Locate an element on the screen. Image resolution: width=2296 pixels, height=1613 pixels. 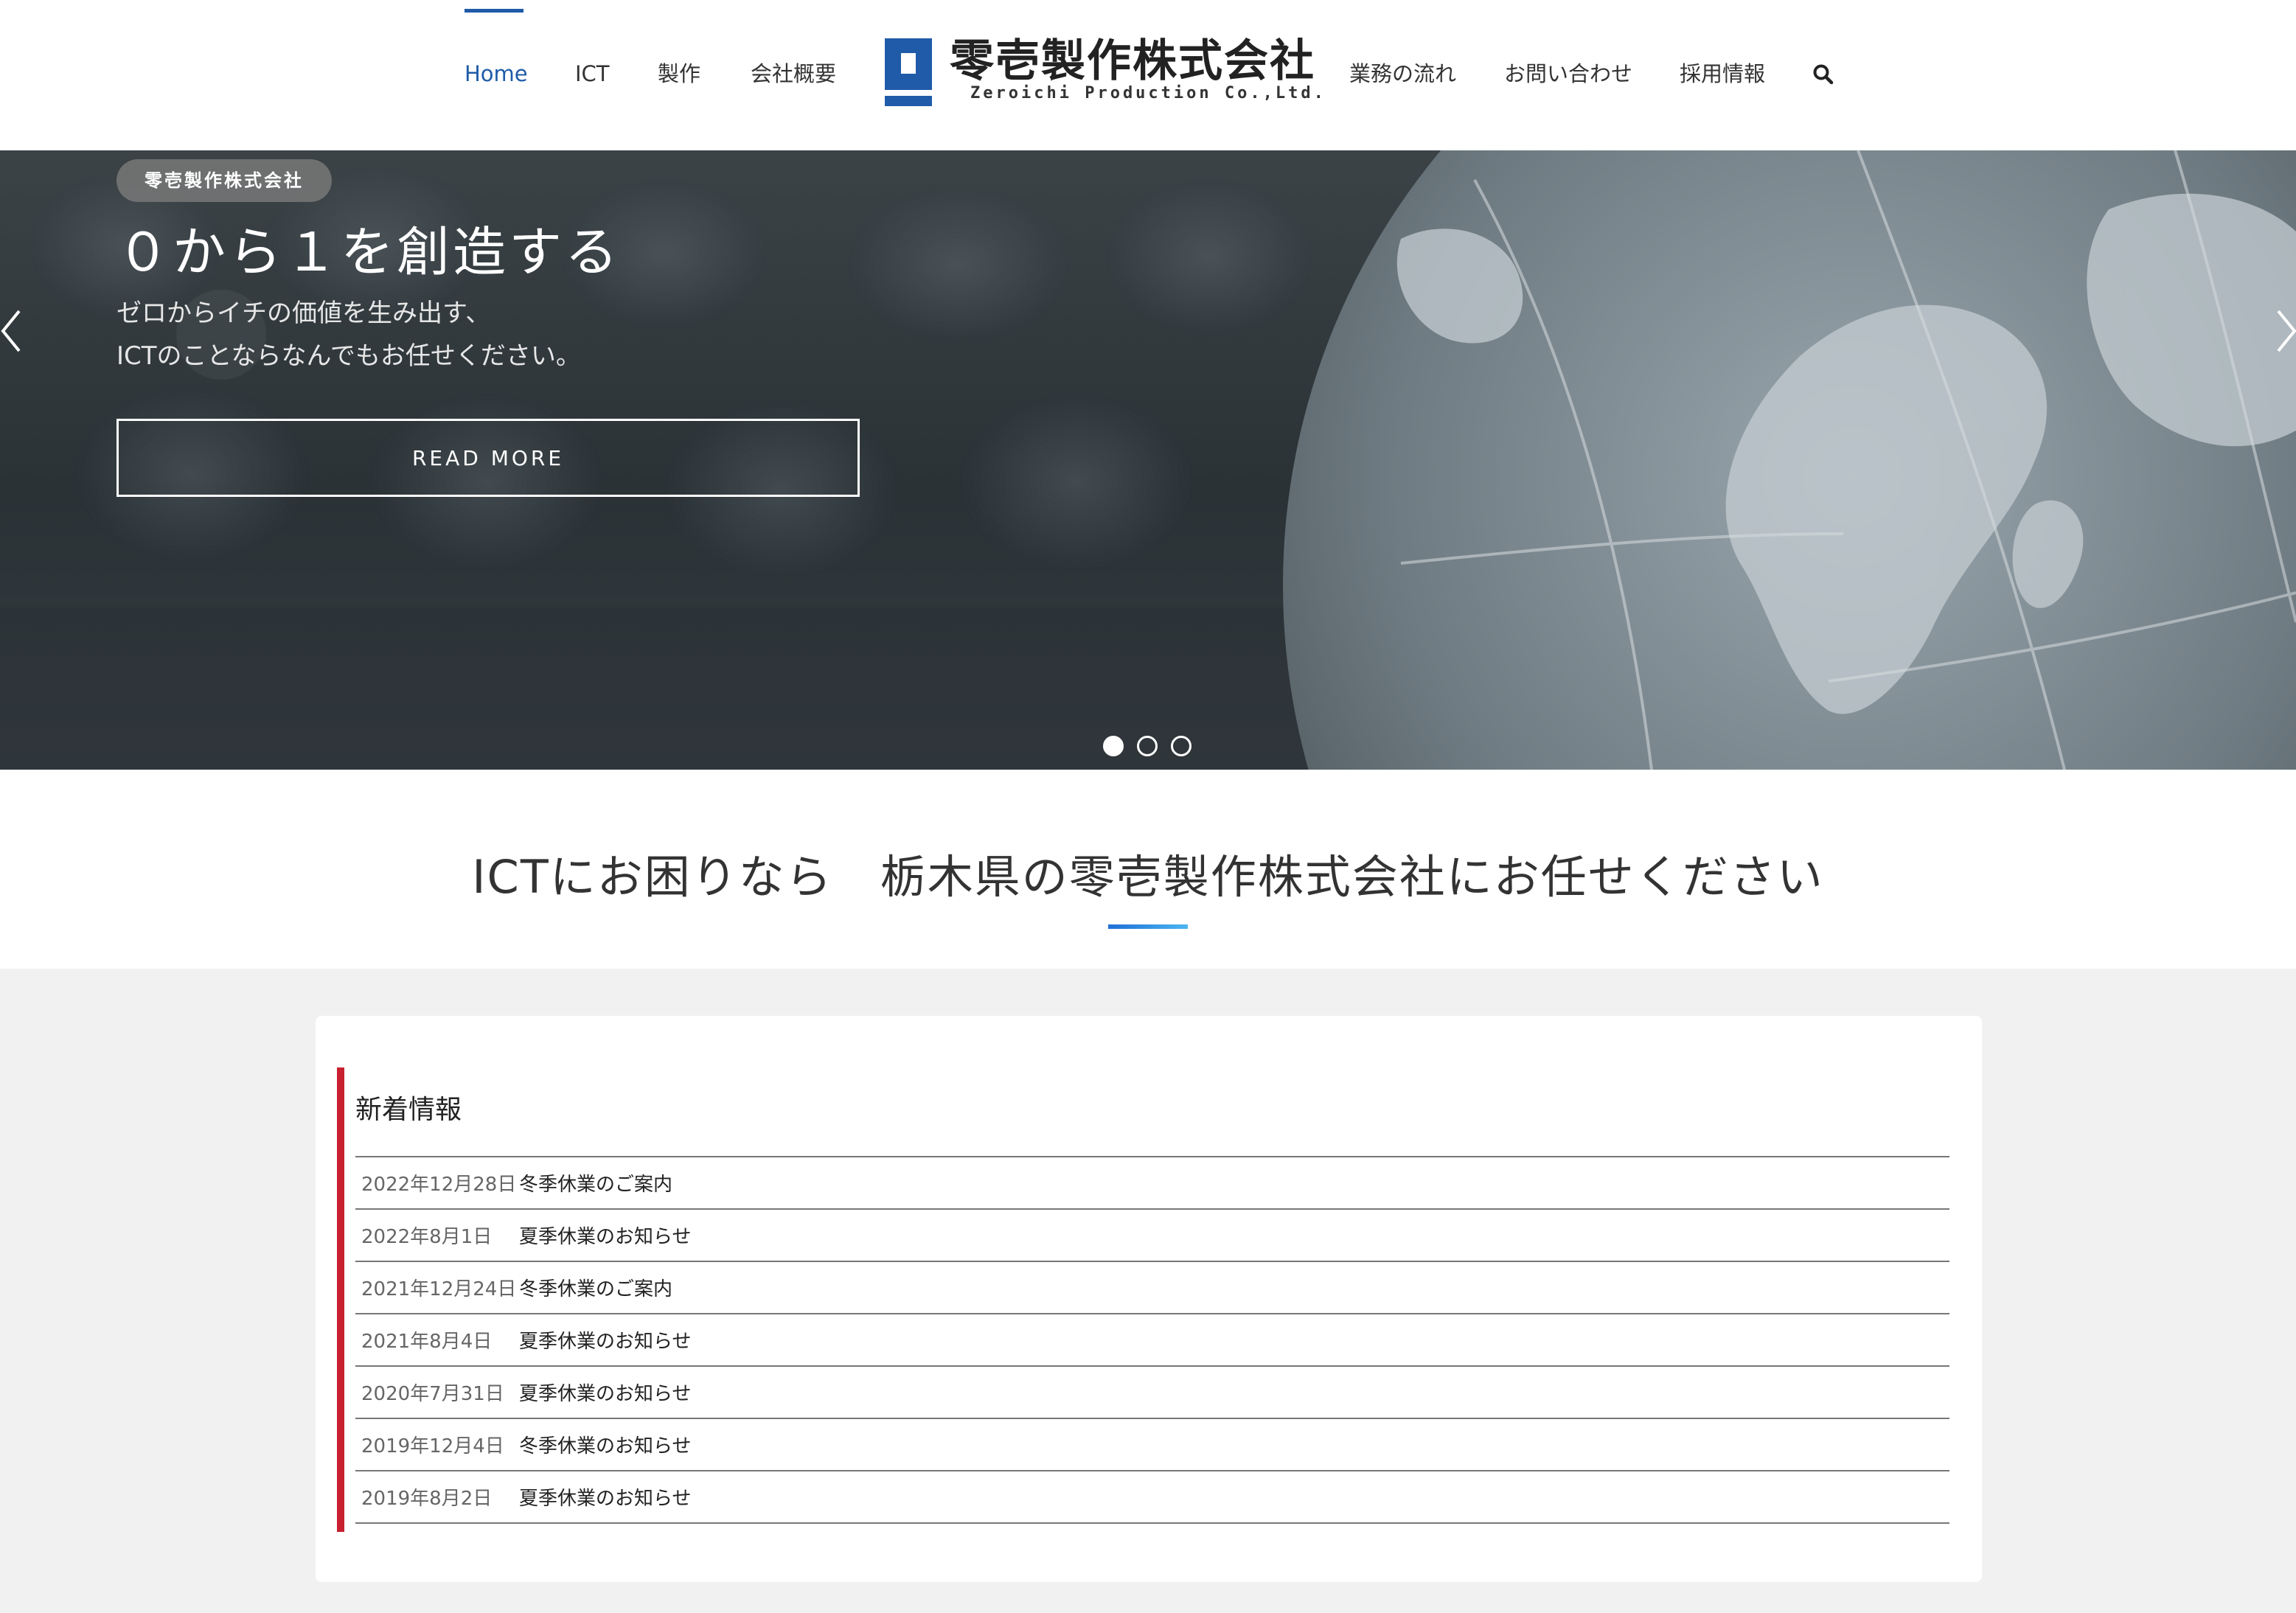
news-item: 2019年12月4日 冬季休業のお知らせ is located at coordinates (1152, 1445).